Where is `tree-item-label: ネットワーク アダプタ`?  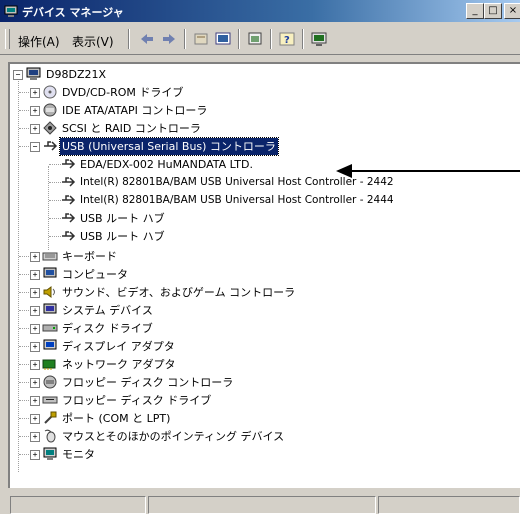 tree-item-label: ネットワーク アダプタ is located at coordinates (119, 364).